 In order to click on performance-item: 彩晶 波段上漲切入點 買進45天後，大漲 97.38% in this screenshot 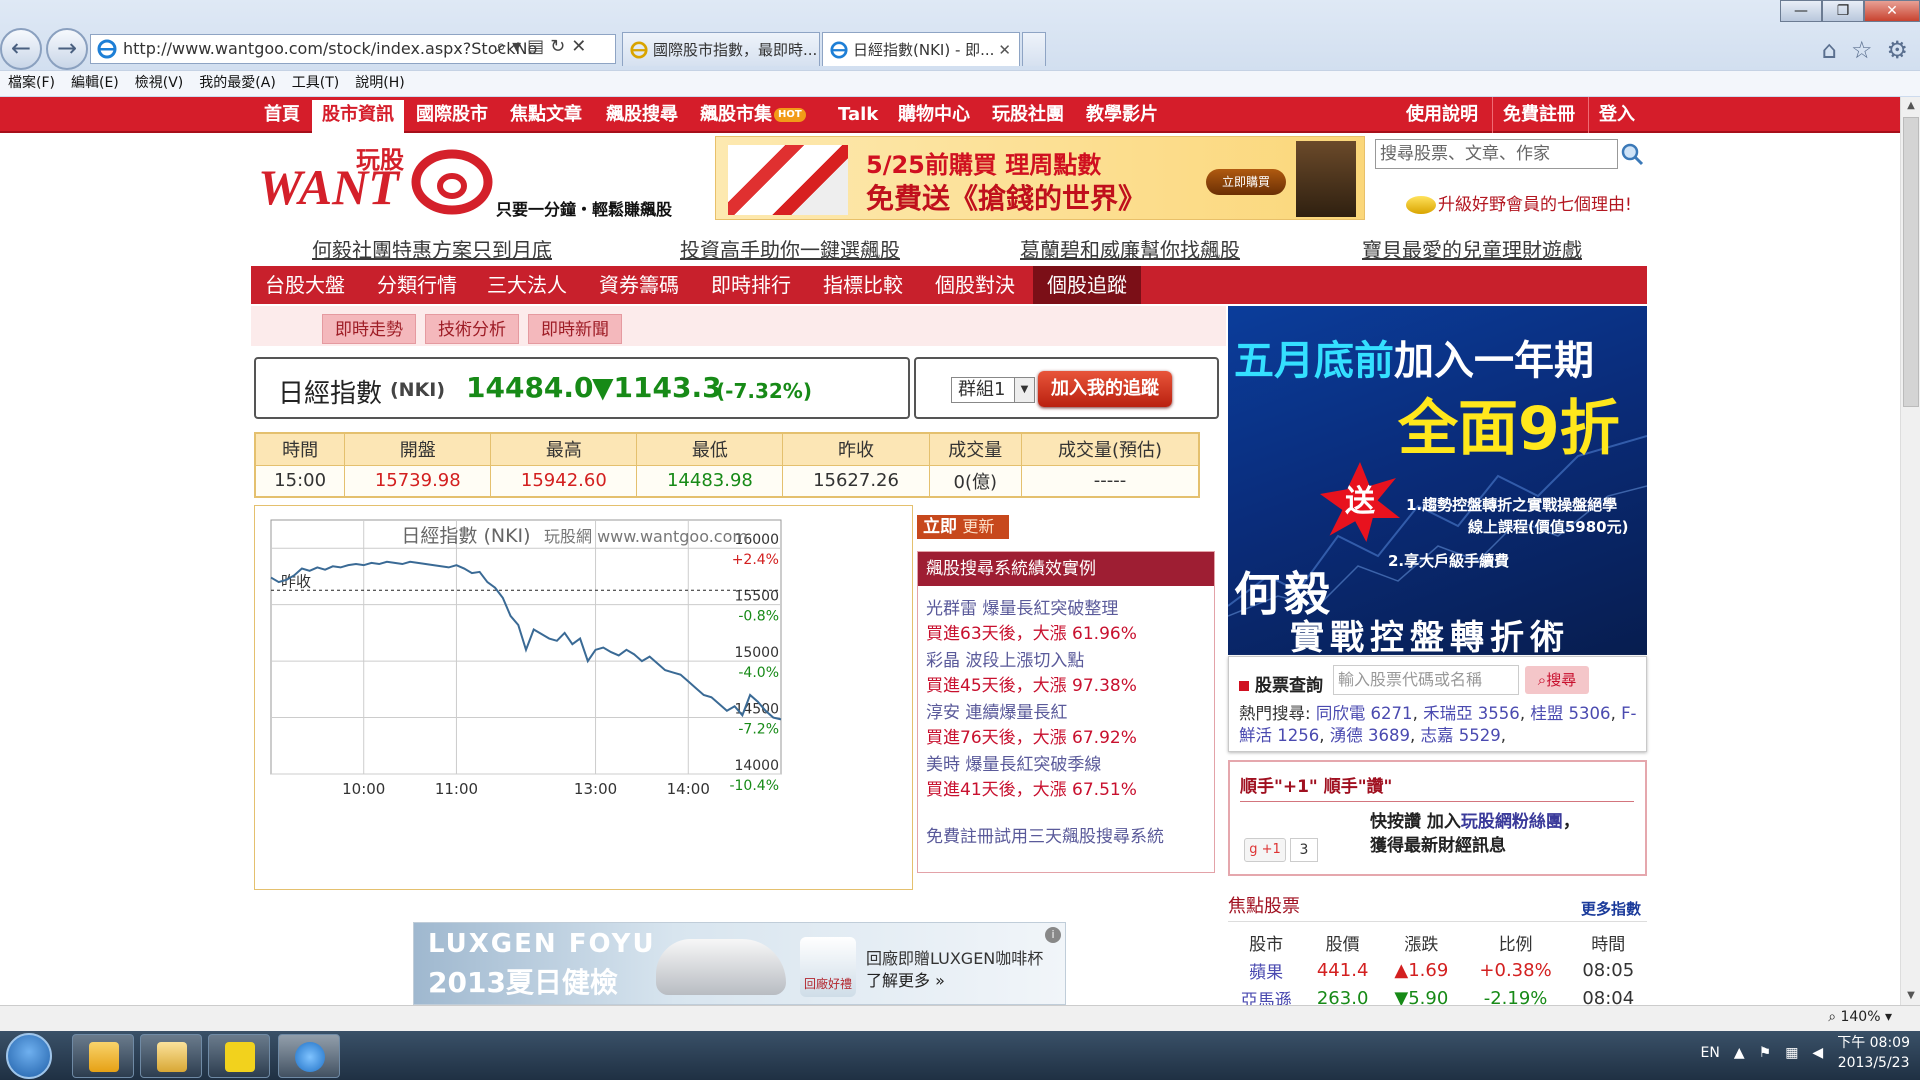, I will do `click(1031, 671)`.